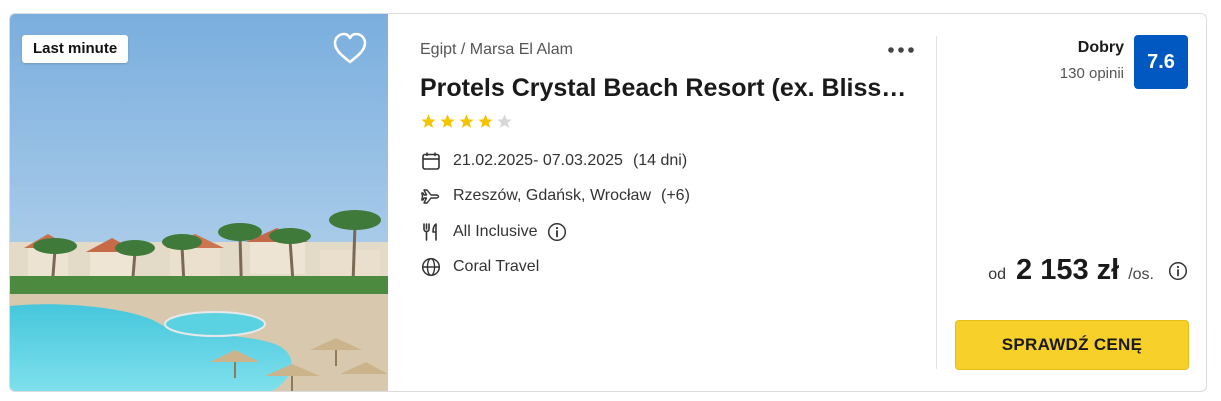 The image size is (1221, 401). I want to click on divider, so click(936, 202).